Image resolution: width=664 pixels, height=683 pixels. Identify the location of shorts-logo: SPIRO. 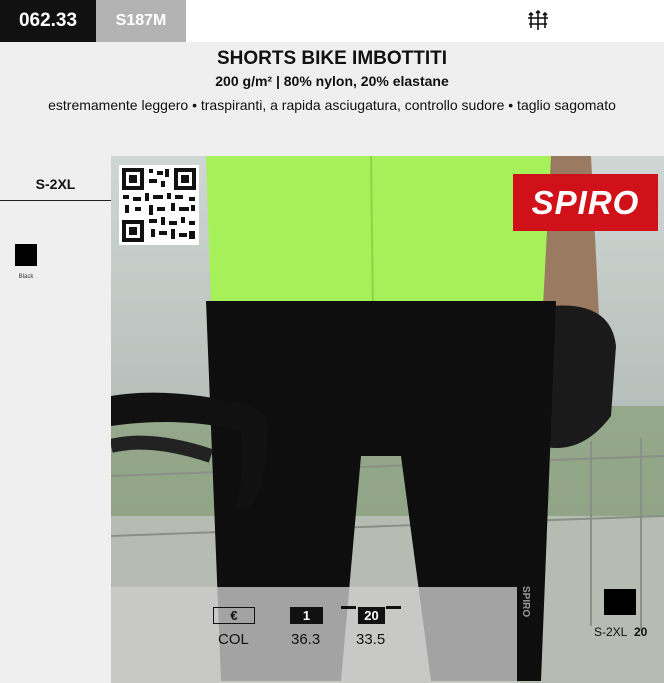
(525, 601).